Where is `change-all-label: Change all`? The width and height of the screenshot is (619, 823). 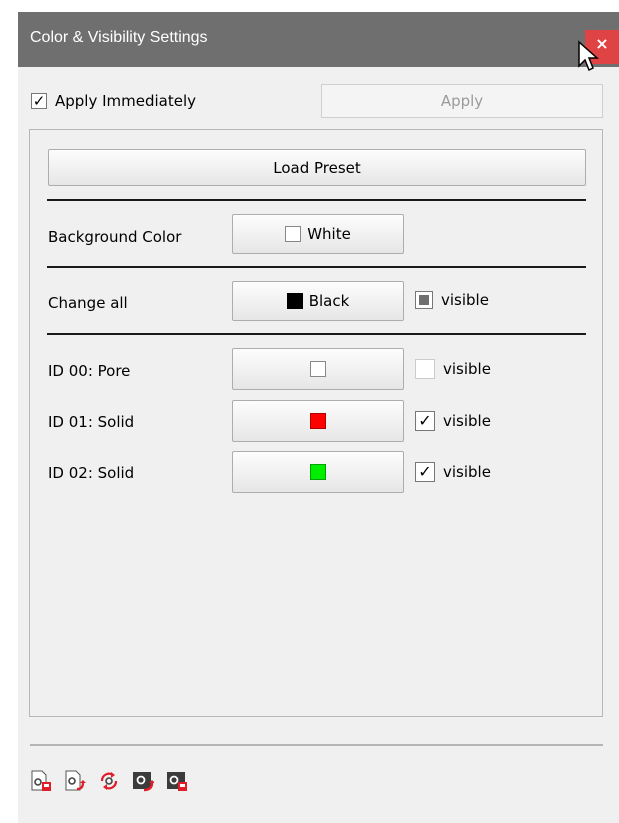 change-all-label: Change all is located at coordinates (88, 303).